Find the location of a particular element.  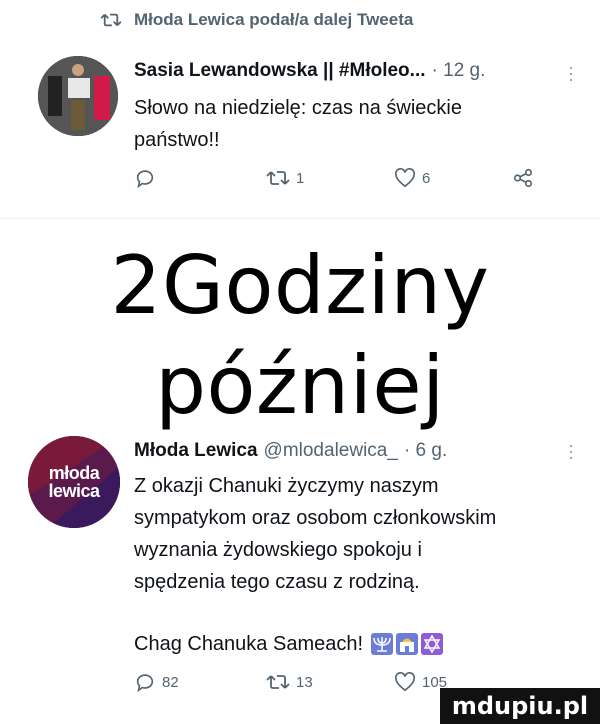

avatar-logo-line: lewica is located at coordinates (74, 491).